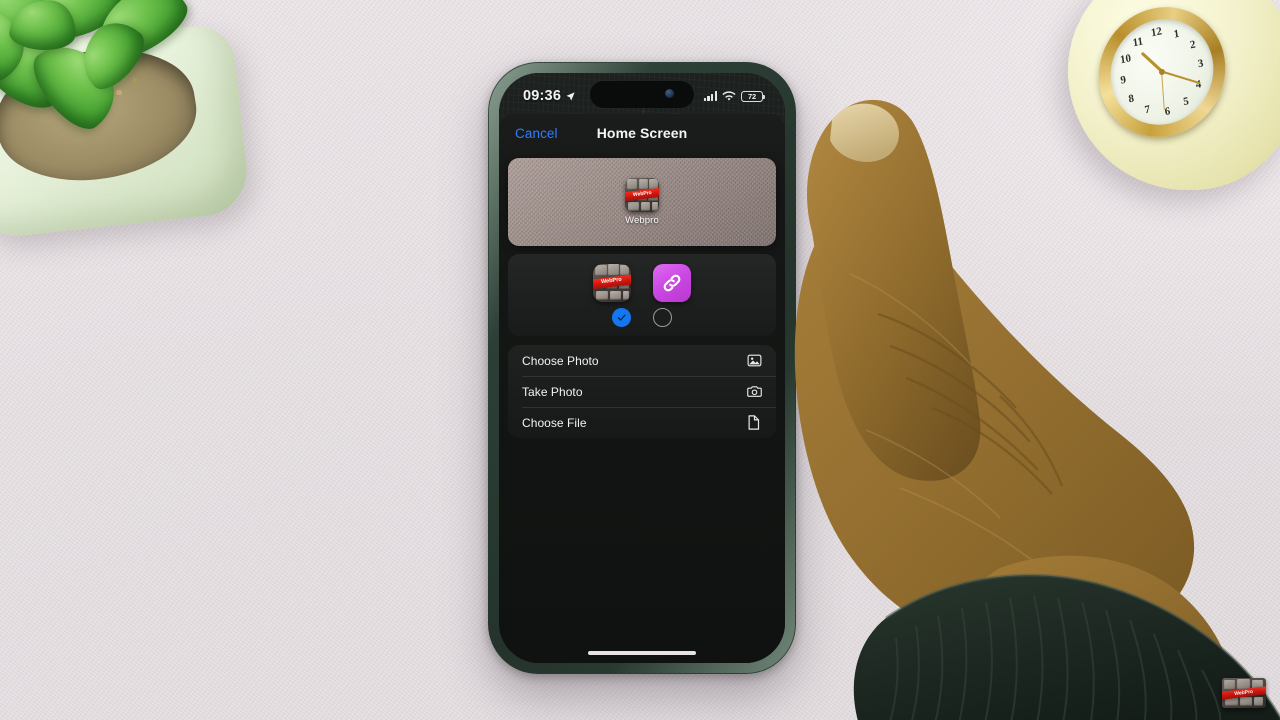 This screenshot has height=720, width=1280. What do you see at coordinates (1125, 59) in the screenshot?
I see `clock-numeral: 10` at bounding box center [1125, 59].